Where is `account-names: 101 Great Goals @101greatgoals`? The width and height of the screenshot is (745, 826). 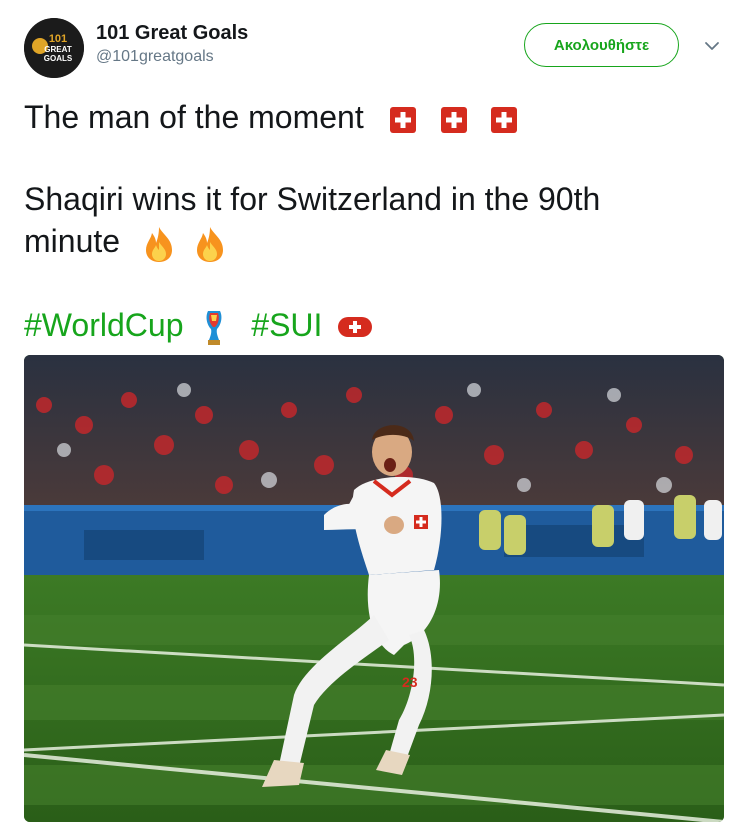 account-names: 101 Great Goals @101greatgoals is located at coordinates (172, 44).